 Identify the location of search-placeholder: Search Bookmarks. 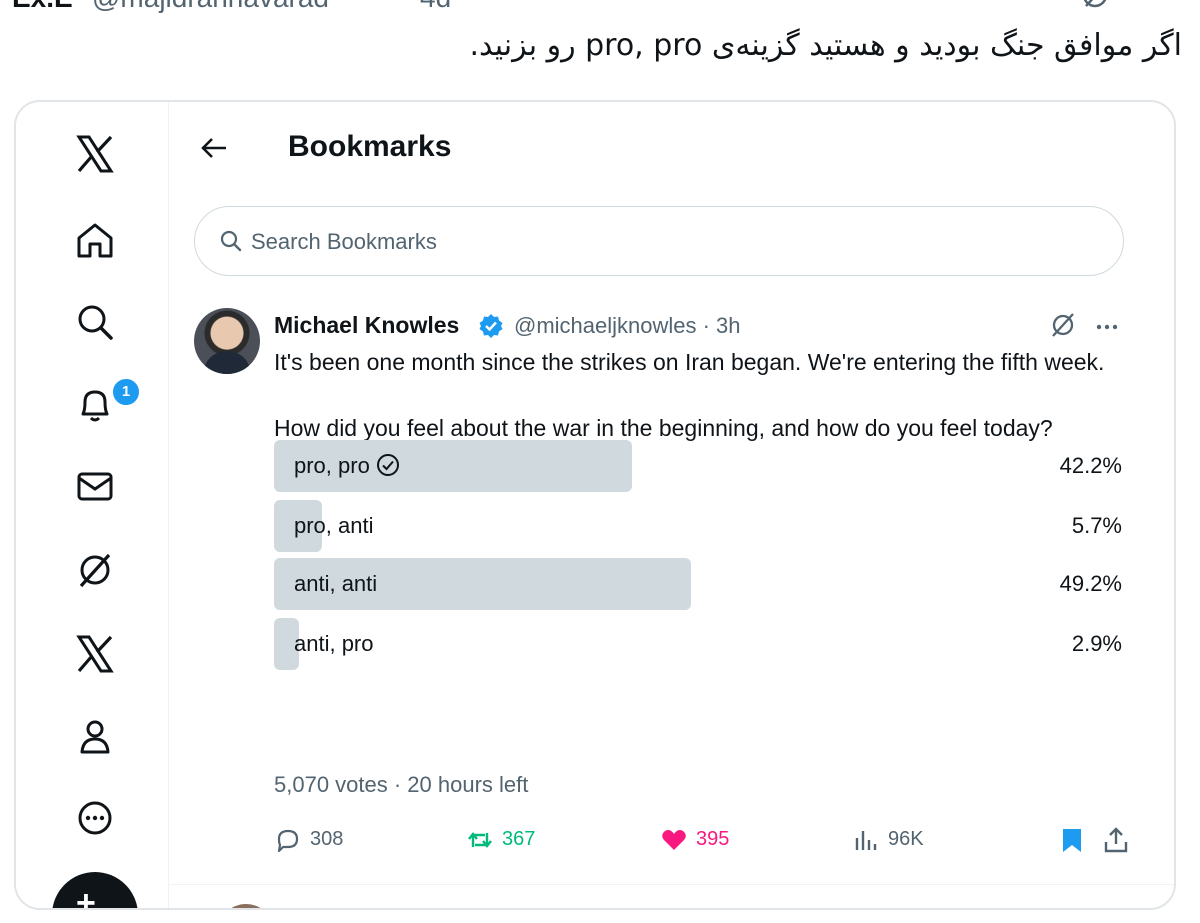
(344, 241).